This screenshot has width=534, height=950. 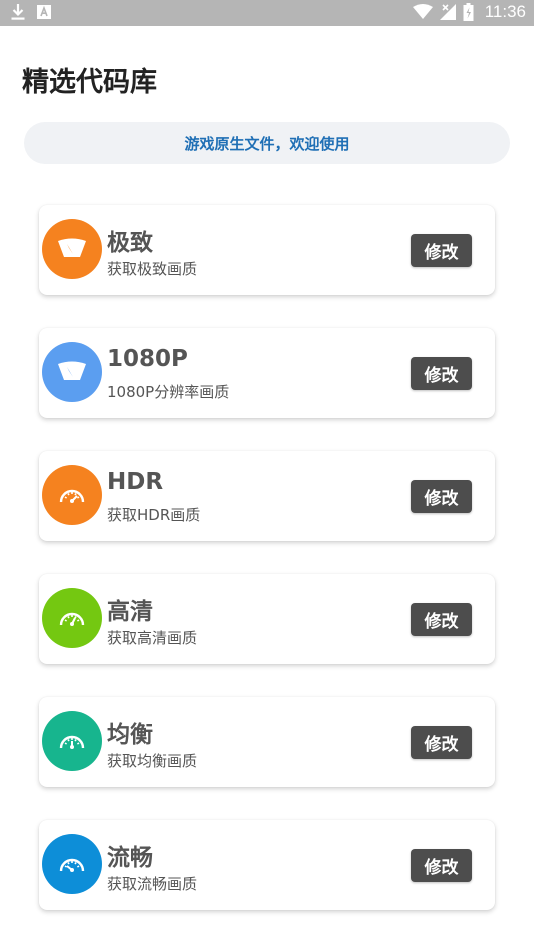 What do you see at coordinates (422, 11) in the screenshot?
I see `wifi-icon` at bounding box center [422, 11].